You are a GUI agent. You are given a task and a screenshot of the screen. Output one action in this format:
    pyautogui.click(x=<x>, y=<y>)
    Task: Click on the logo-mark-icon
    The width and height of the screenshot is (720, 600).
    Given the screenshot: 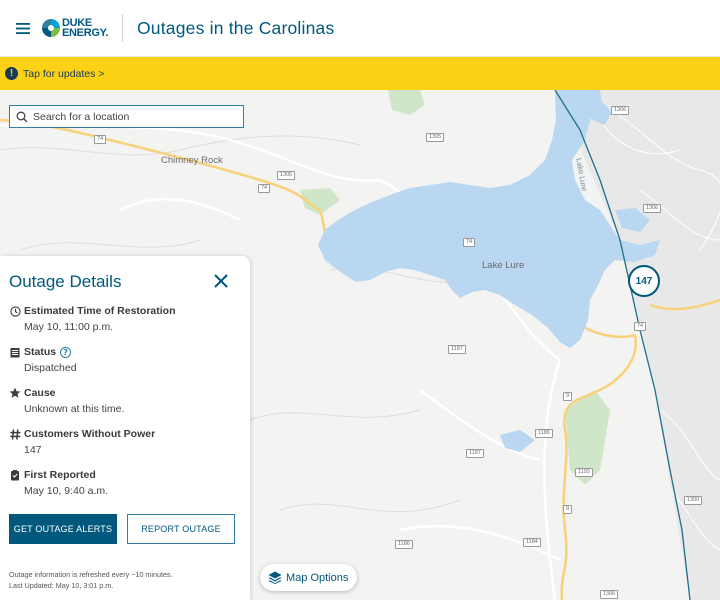 What is the action you would take?
    pyautogui.click(x=51, y=28)
    